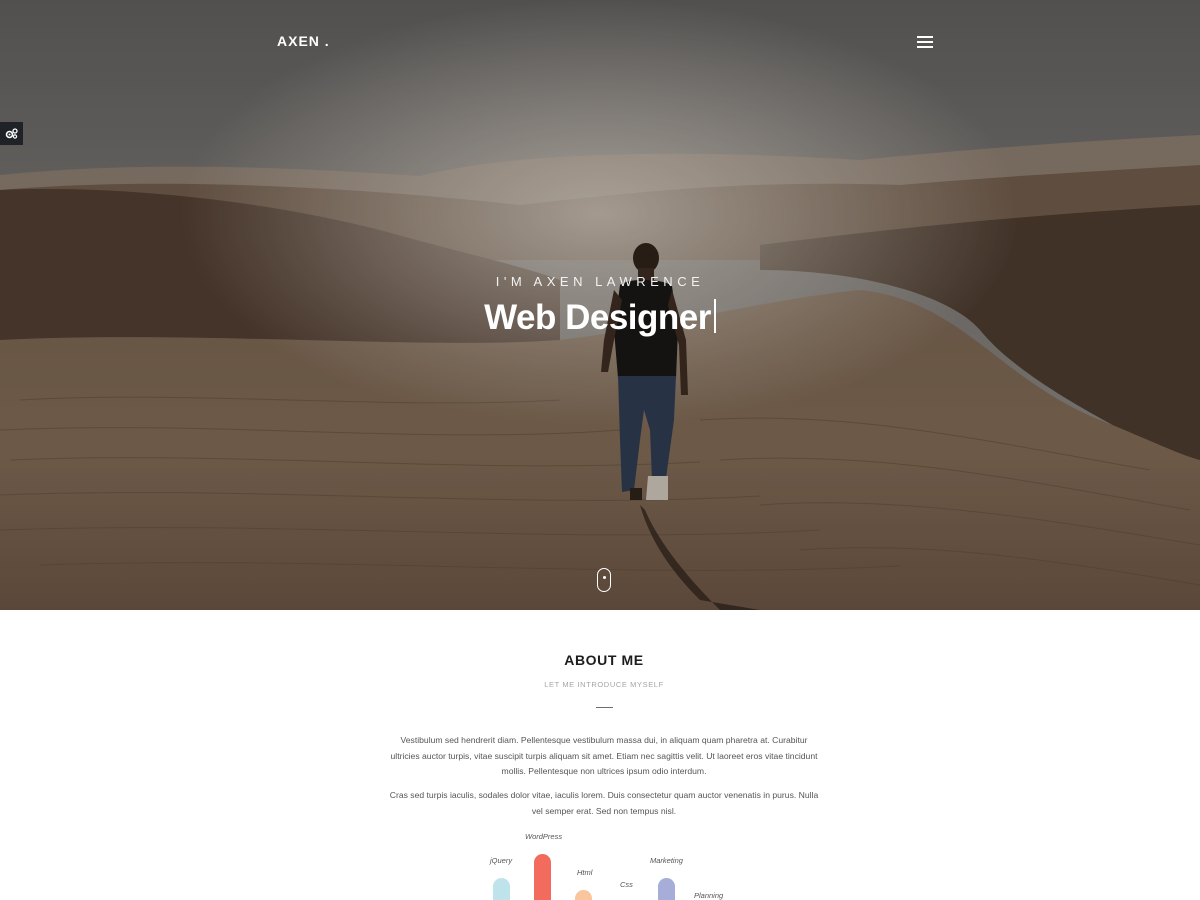 This screenshot has width=1200, height=900. Describe the element at coordinates (303, 41) in the screenshot. I see `site-logo: AXEN .` at that location.